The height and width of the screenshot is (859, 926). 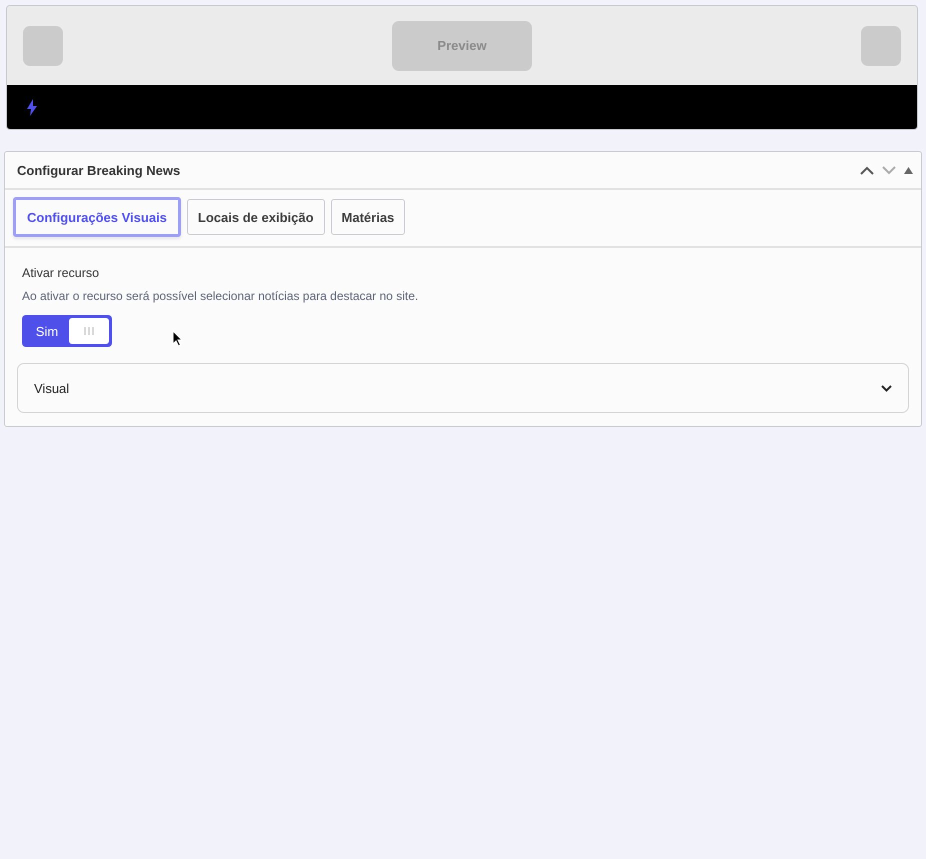 What do you see at coordinates (177, 338) in the screenshot?
I see `mouse-cursor-icon` at bounding box center [177, 338].